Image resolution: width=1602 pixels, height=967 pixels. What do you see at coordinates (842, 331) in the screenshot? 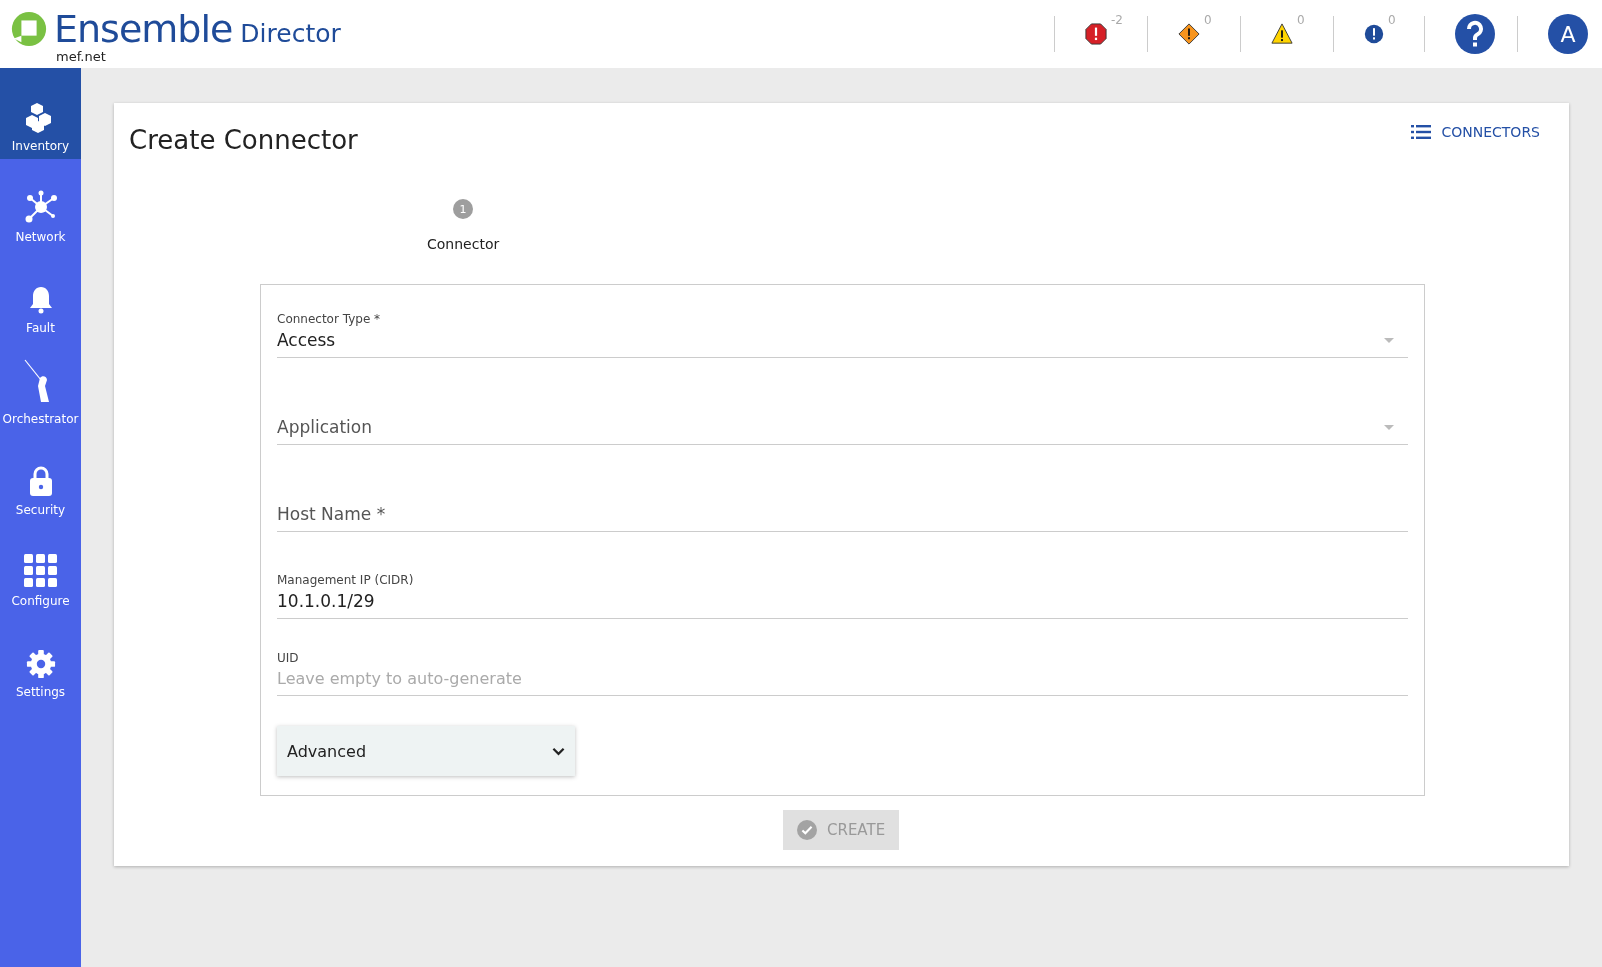
I see `select-field: Connector Type * Access` at bounding box center [842, 331].